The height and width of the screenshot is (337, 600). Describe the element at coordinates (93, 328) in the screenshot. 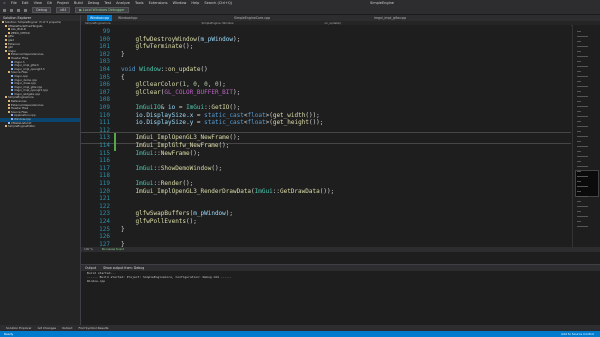

I see `bottom-tab: Find Symbol Results` at that location.